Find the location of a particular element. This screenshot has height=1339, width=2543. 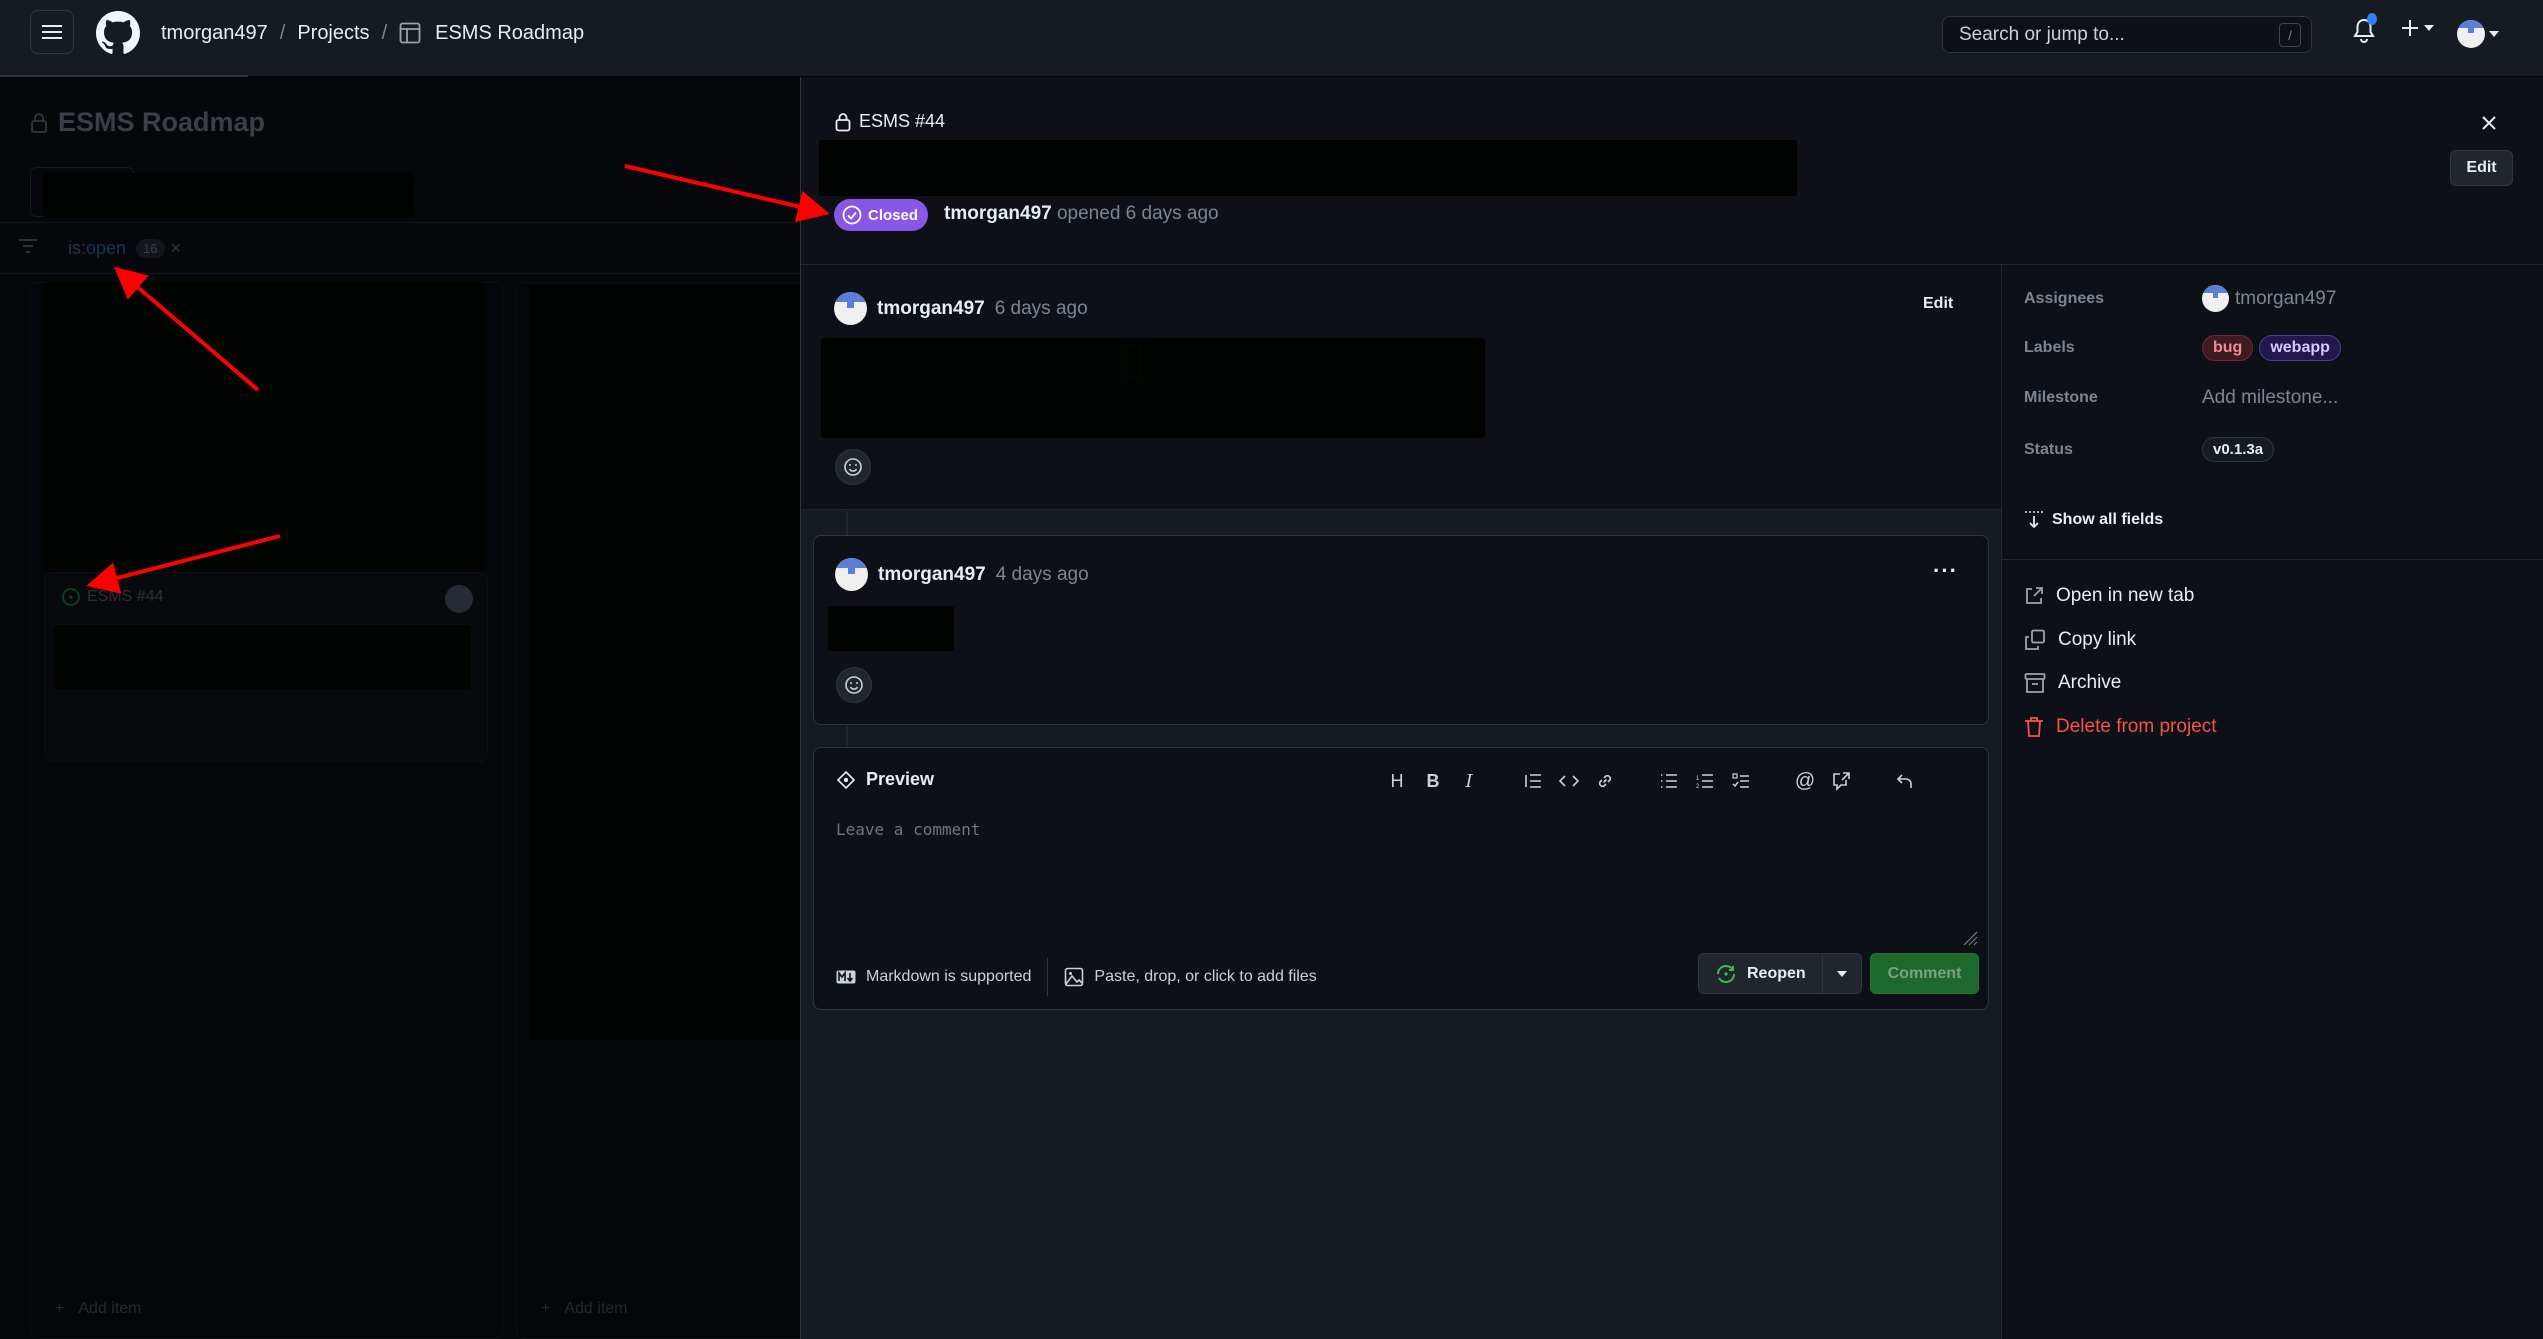

field-value: v0.1.3a is located at coordinates (2238, 449).